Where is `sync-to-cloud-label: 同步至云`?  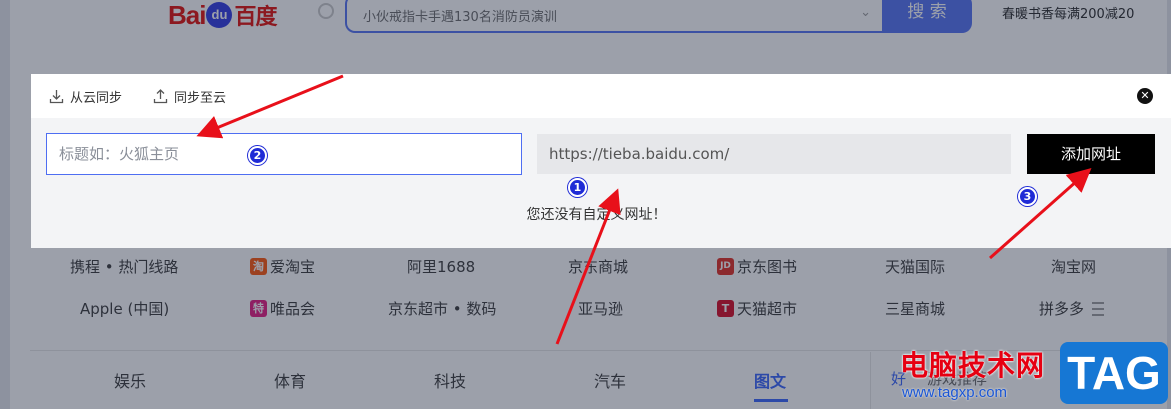 sync-to-cloud-label: 同步至云 is located at coordinates (200, 98).